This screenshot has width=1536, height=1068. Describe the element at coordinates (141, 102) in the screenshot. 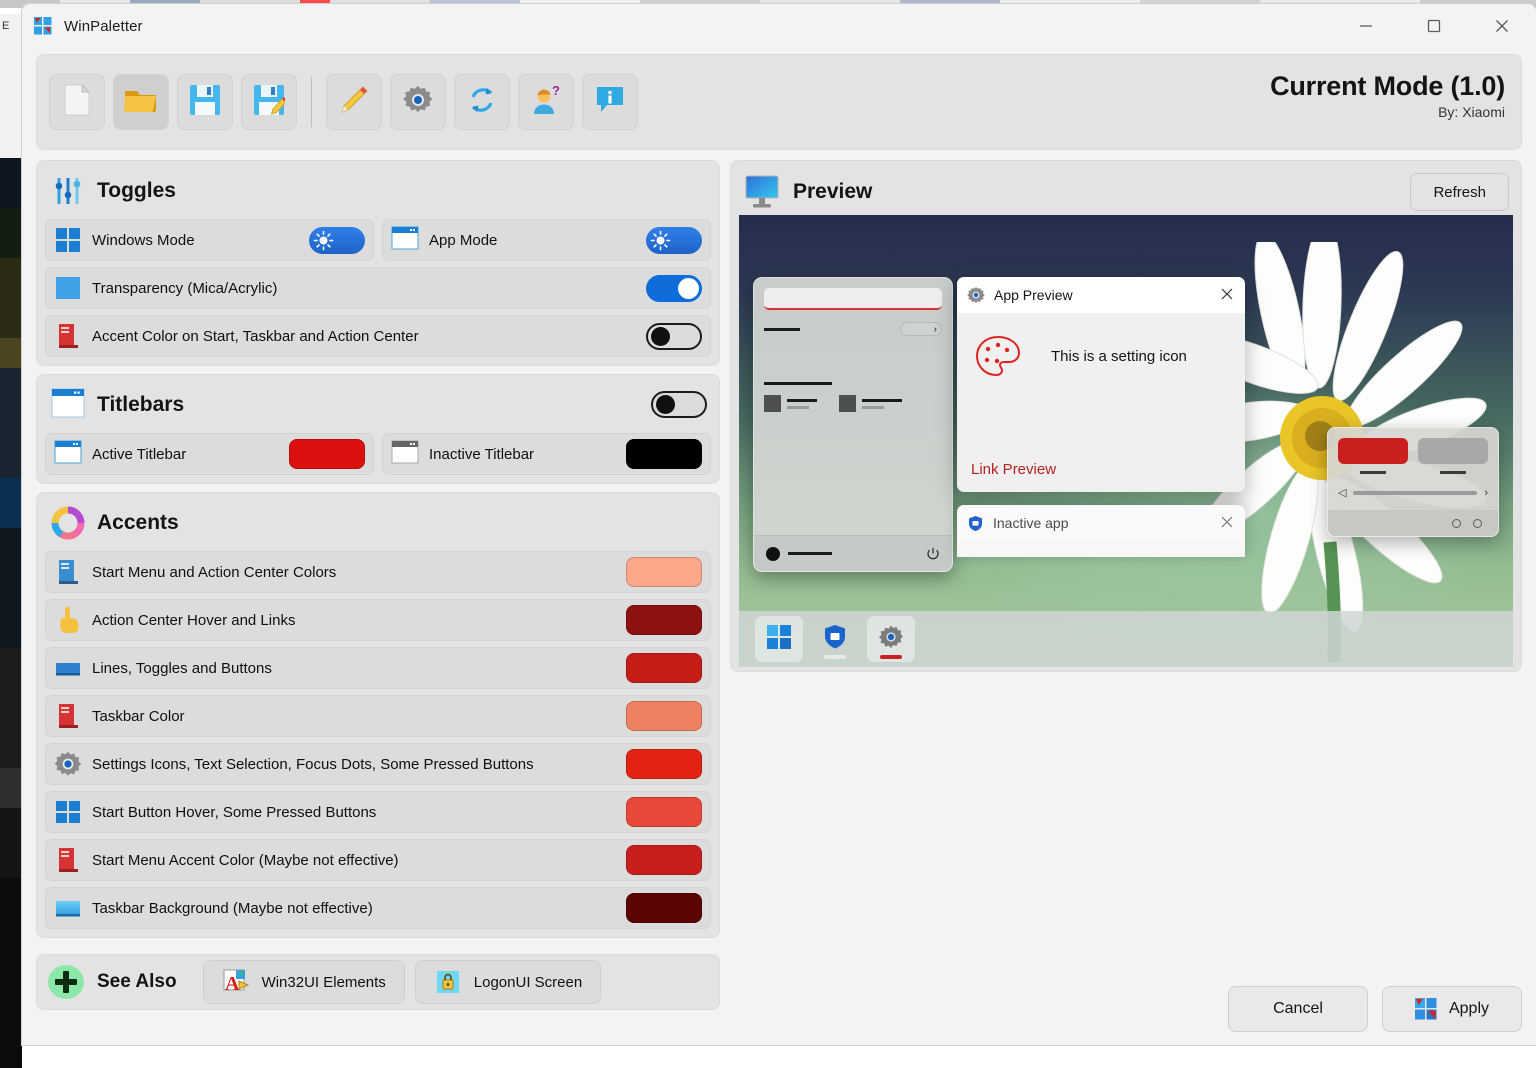

I see `open-file-button` at that location.